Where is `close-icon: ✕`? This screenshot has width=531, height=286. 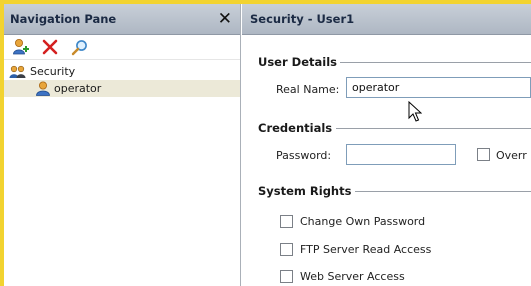 close-icon: ✕ is located at coordinates (225, 19).